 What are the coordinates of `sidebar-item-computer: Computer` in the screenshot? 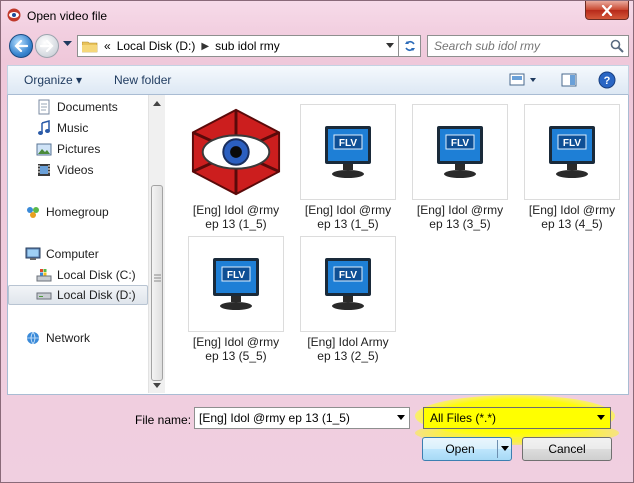 It's located at (78, 254).